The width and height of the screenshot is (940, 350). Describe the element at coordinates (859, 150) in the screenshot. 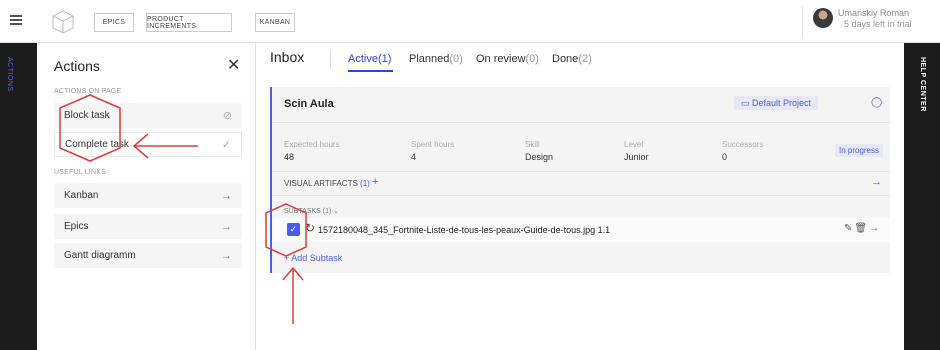

I see `status-badge: In progress` at that location.